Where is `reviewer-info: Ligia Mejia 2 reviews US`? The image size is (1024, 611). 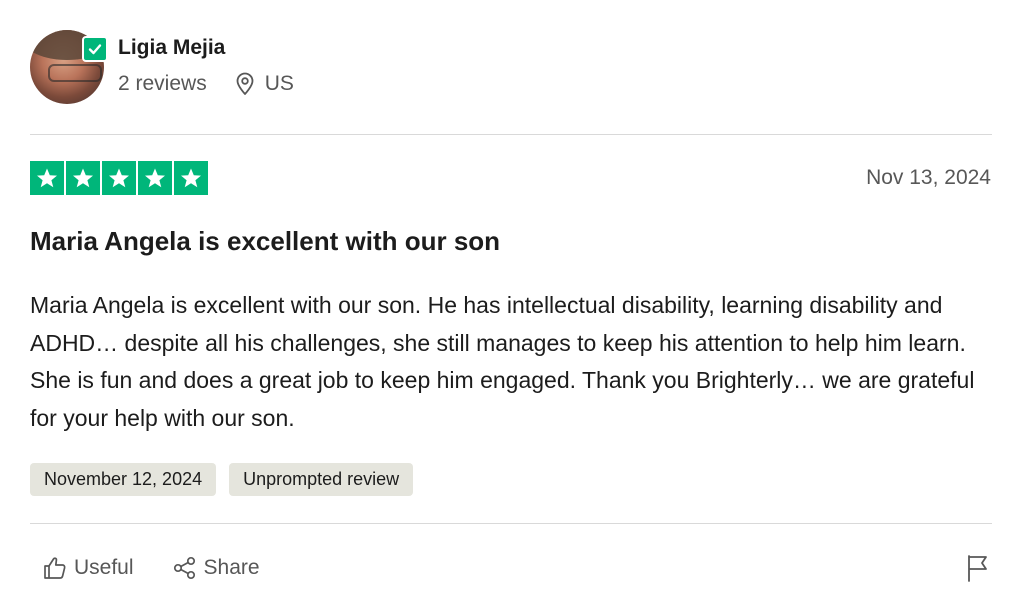
reviewer-info: Ligia Mejia 2 reviews US is located at coordinates (206, 66).